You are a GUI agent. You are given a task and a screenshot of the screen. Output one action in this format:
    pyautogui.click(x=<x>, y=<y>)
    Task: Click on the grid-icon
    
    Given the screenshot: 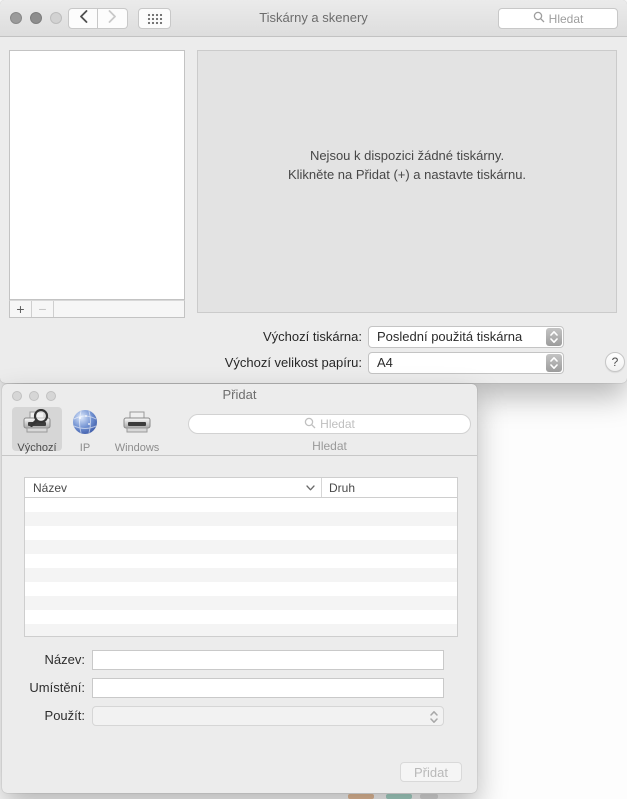 What is the action you would take?
    pyautogui.click(x=154, y=18)
    